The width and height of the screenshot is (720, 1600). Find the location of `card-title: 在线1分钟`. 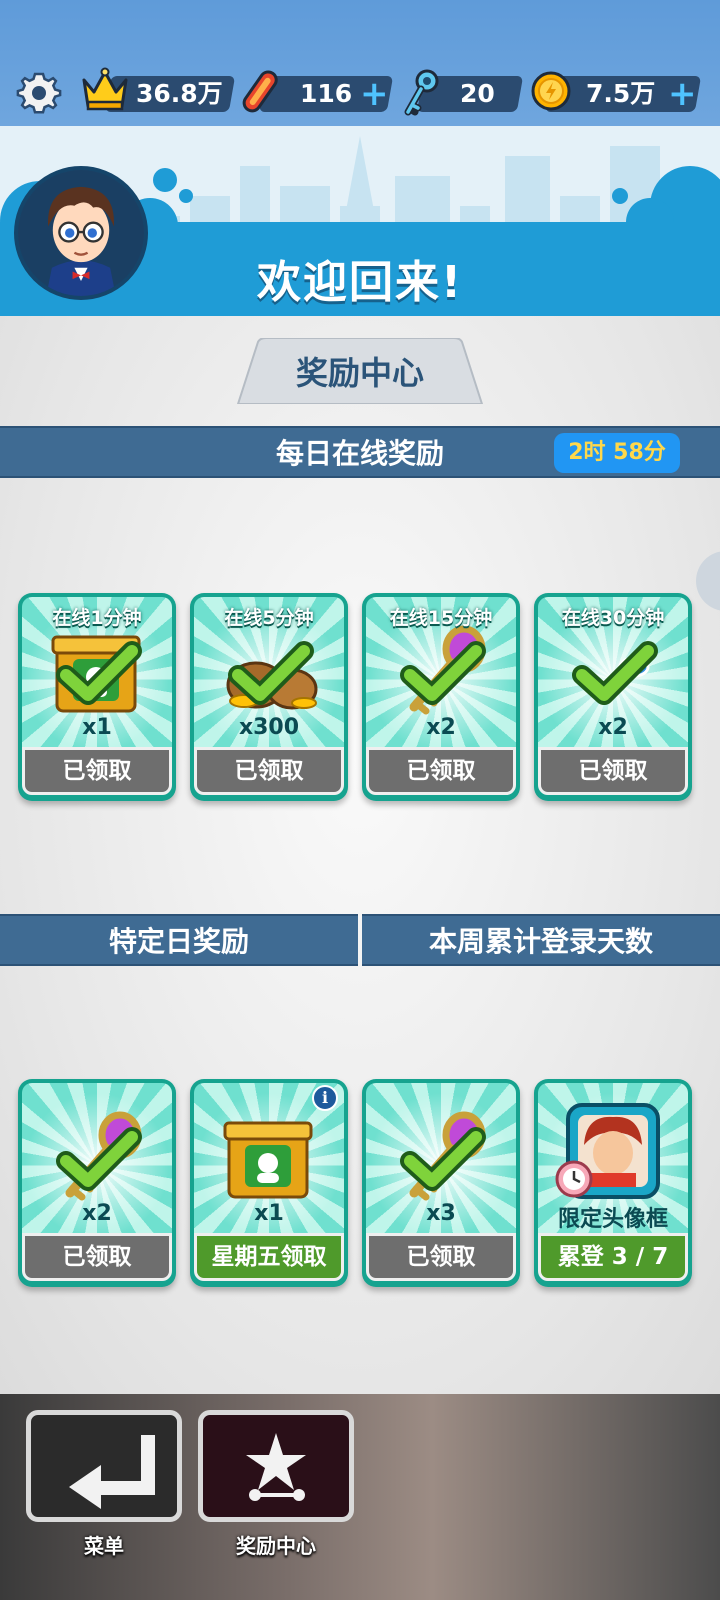

card-title: 在线1分钟 is located at coordinates (97, 618).